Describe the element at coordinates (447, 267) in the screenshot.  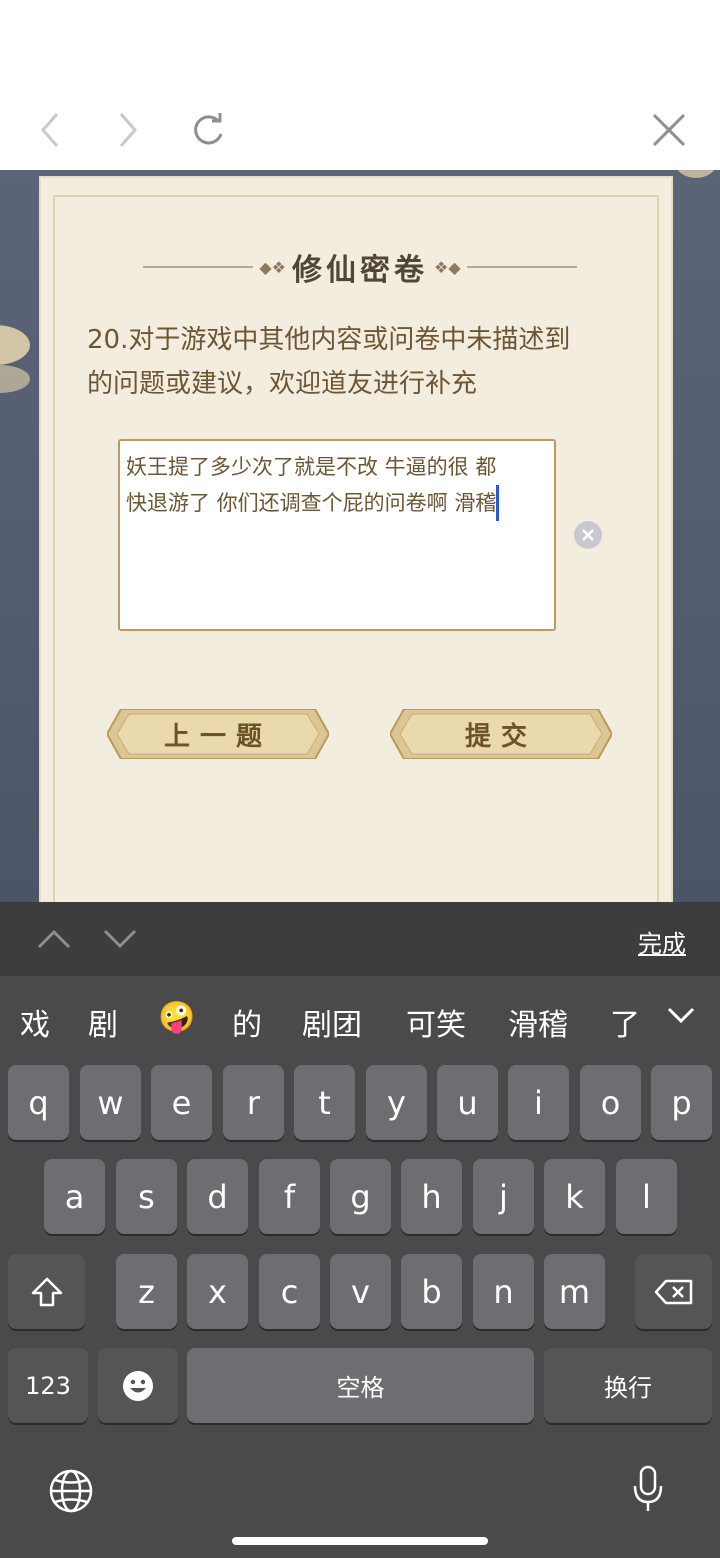
I see `ornament-icon: ❖◆` at that location.